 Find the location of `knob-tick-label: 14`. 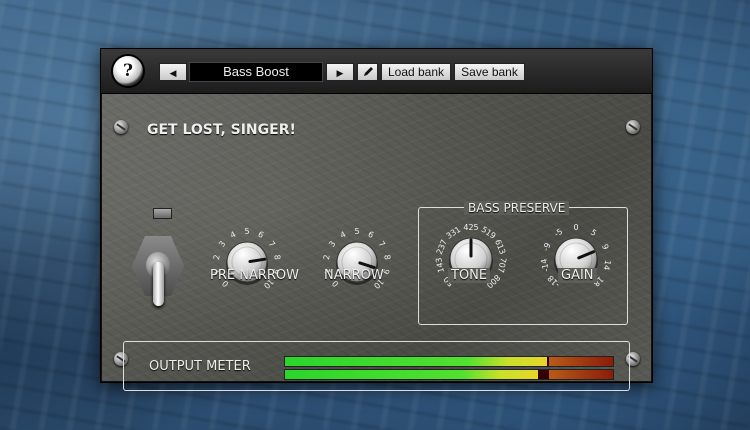

knob-tick-label: 14 is located at coordinates (606, 265).